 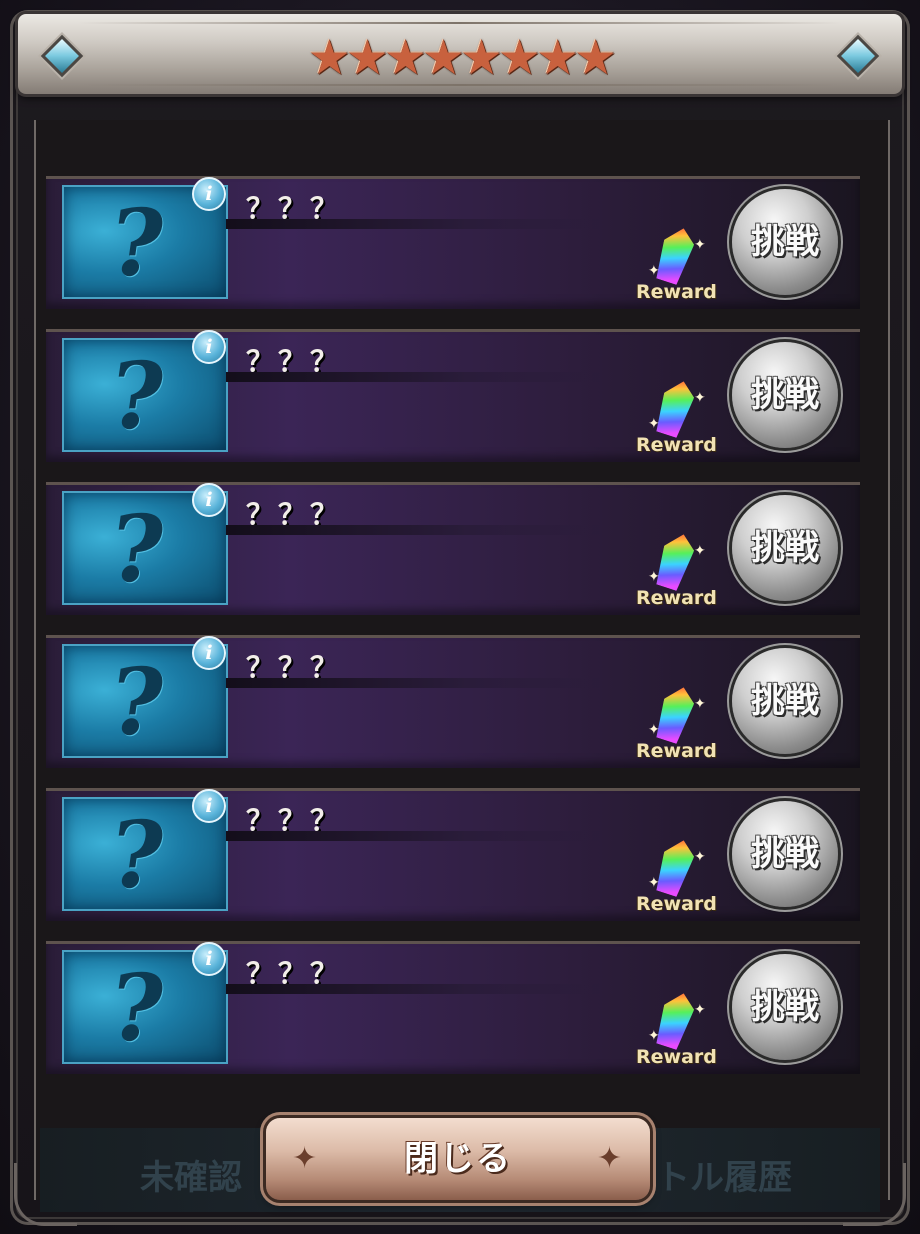 What do you see at coordinates (191, 1178) in the screenshot?
I see `background-ghost-text: 未確認` at bounding box center [191, 1178].